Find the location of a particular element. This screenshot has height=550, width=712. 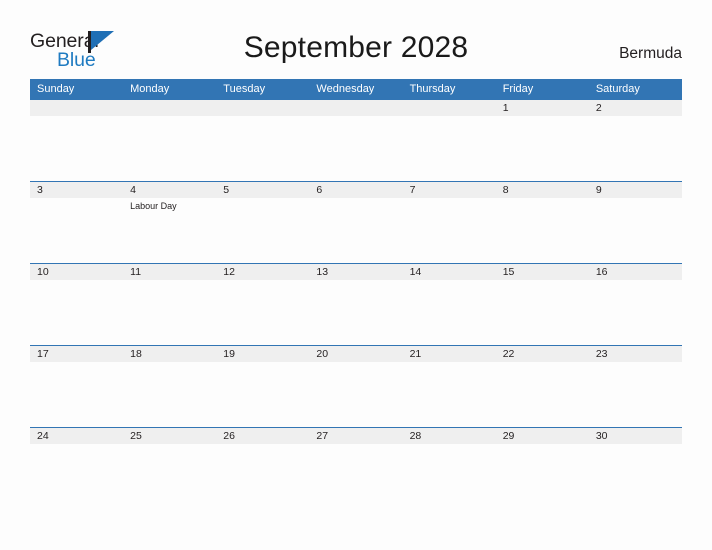

calendar-day-cell: 24 is located at coordinates (77, 468).